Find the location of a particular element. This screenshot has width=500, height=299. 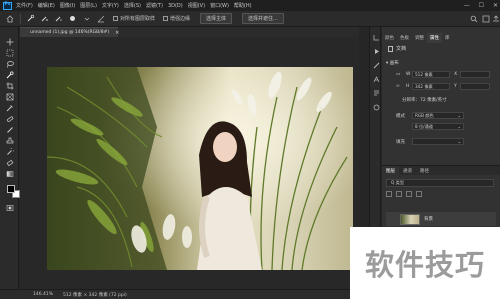

document-tab-bar: unnamed (1).jpg @ 146%(RGB/8#) × is located at coordinates (189, 32).